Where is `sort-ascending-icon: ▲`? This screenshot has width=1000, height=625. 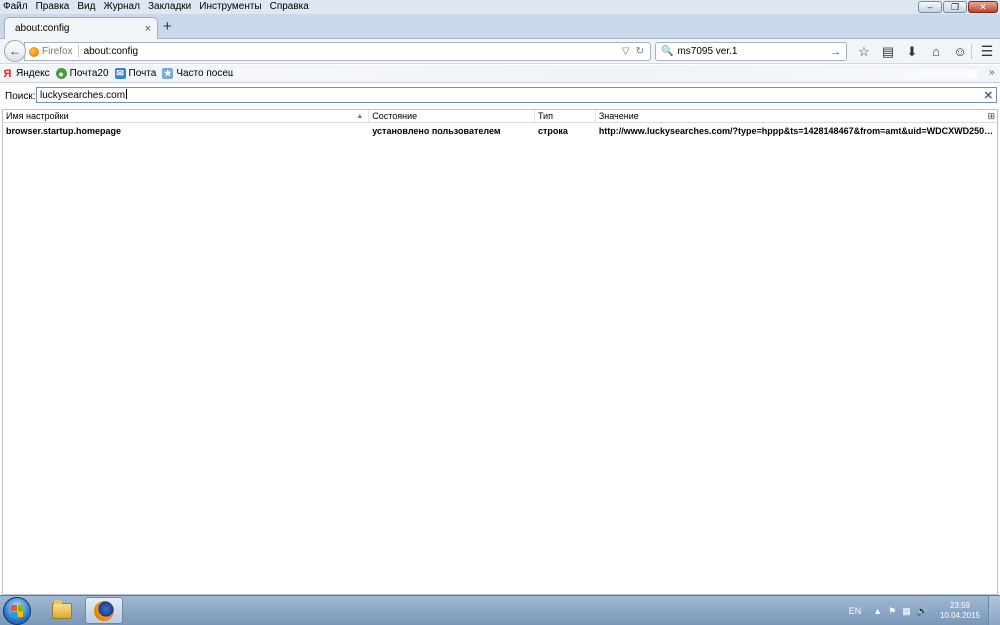 sort-ascending-icon: ▲ is located at coordinates (360, 116).